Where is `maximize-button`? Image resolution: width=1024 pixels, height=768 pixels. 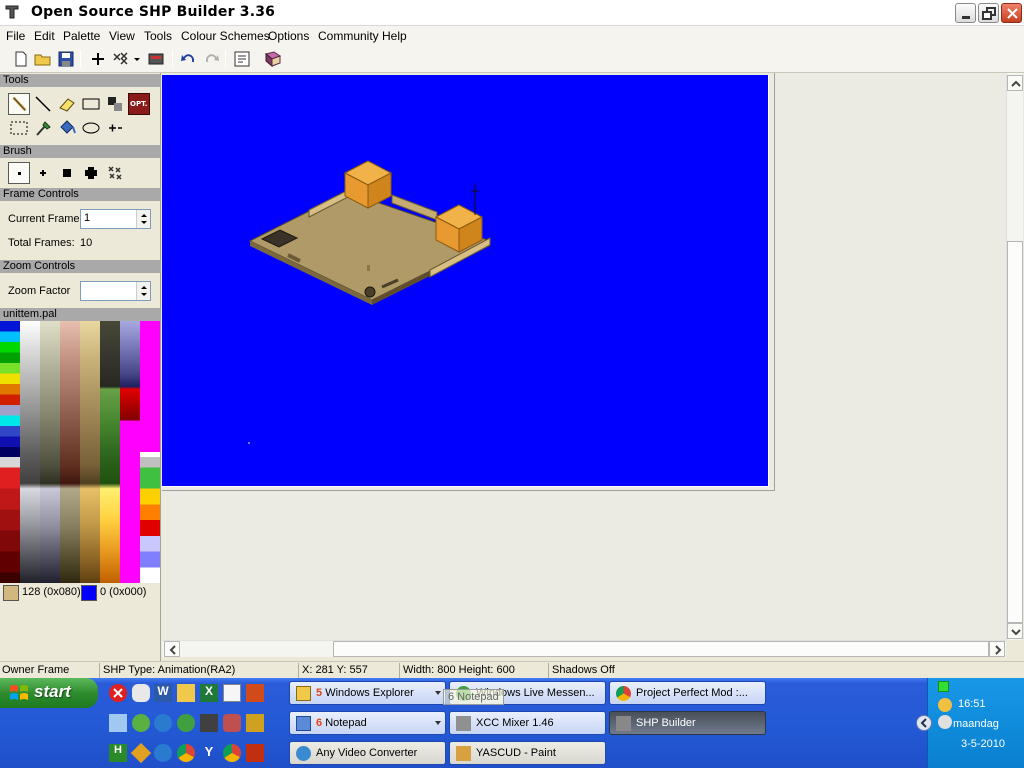
maximize-button is located at coordinates (988, 13).